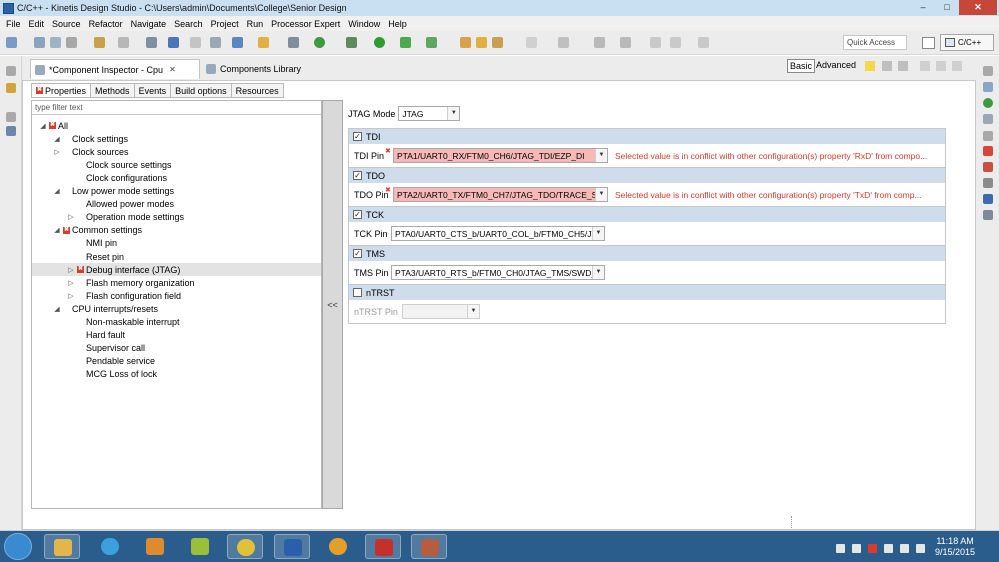 The image size is (999, 562). What do you see at coordinates (255, 24) in the screenshot?
I see `menu-run: Run` at bounding box center [255, 24].